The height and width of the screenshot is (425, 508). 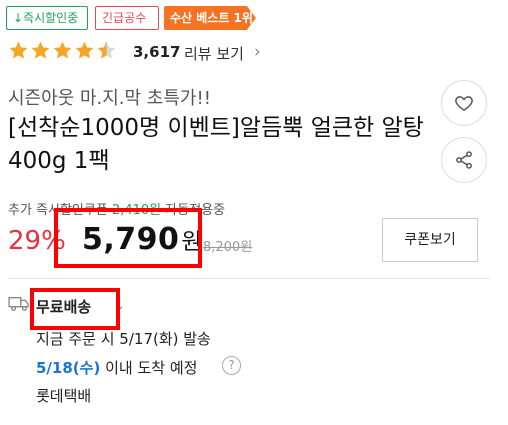 I want to click on shipping-highlight-box, so click(x=75, y=309).